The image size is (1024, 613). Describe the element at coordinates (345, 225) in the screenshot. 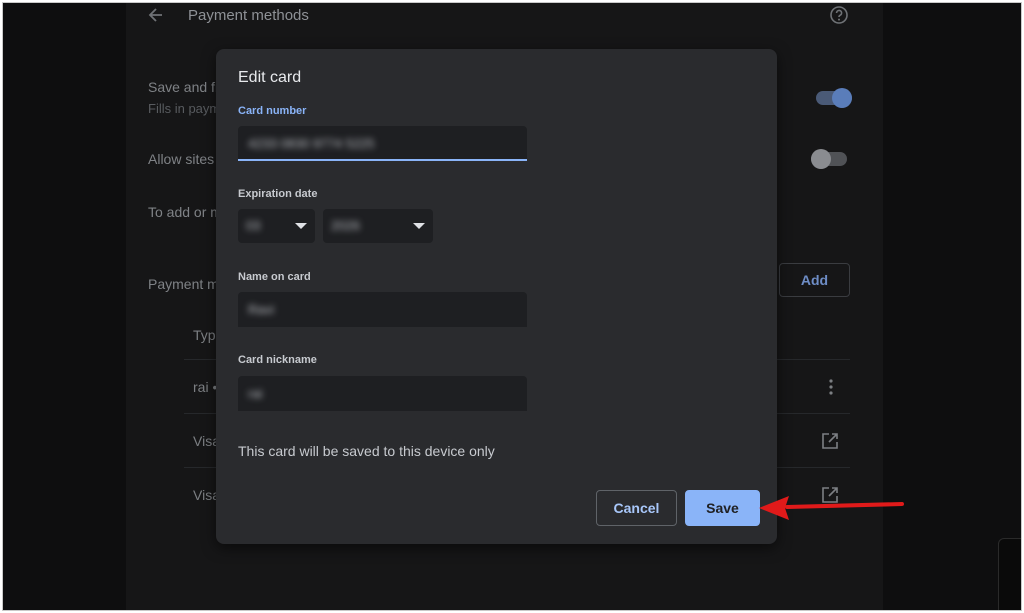

I see `year-value: 2026` at that location.